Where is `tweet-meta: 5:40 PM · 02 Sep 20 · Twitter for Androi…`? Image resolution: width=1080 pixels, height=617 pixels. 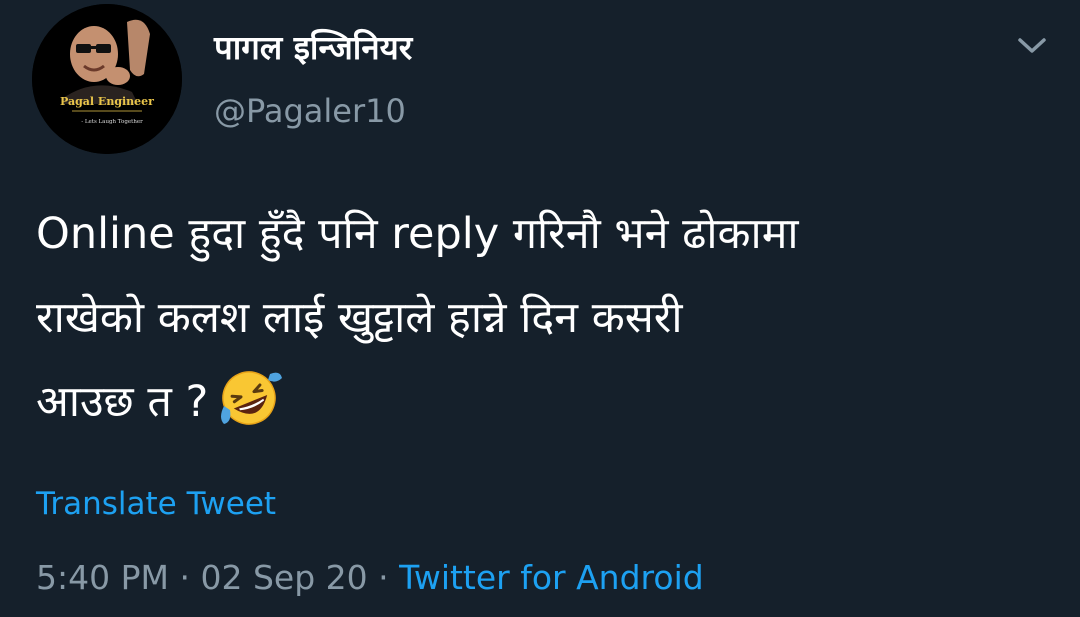
tweet-meta: 5:40 PM · 02 Sep 20 · Twitter for Androi… is located at coordinates (370, 577).